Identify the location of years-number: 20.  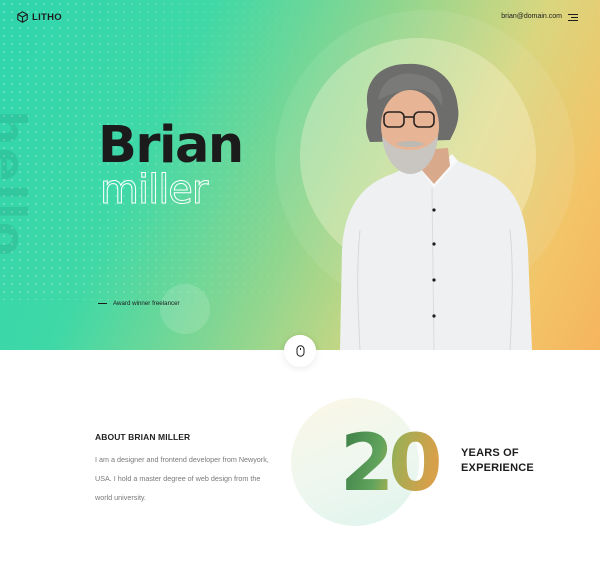
(391, 464).